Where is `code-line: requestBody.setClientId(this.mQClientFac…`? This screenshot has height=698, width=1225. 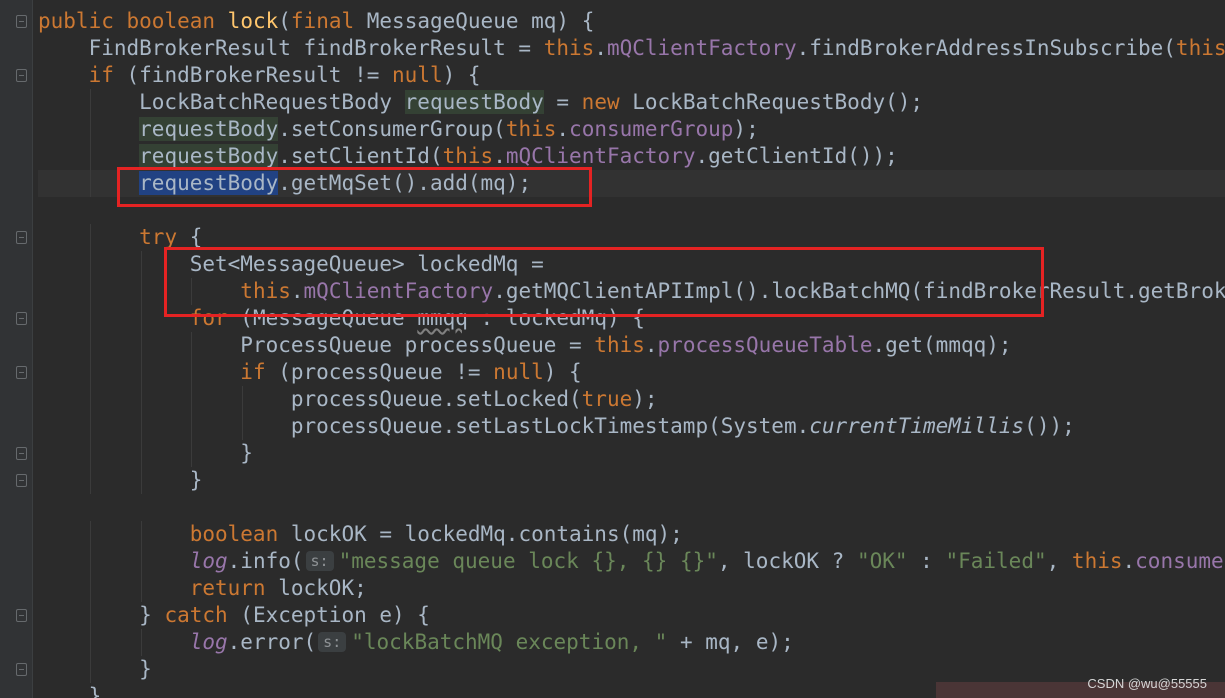
code-line: requestBody.setClientId(this.mQClientFac… is located at coordinates (631, 156).